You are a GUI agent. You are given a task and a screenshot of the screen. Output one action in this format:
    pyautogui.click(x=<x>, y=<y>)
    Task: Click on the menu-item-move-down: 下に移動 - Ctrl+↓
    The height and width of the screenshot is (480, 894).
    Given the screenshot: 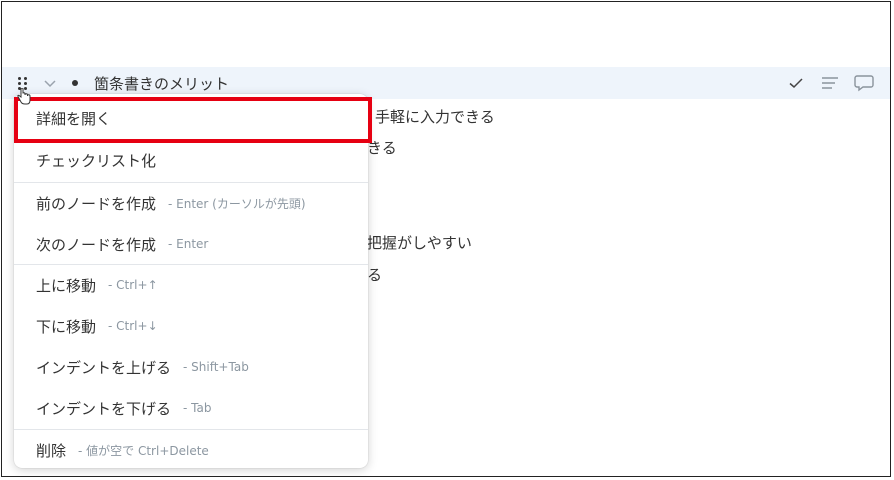 What is the action you would take?
    pyautogui.click(x=191, y=326)
    